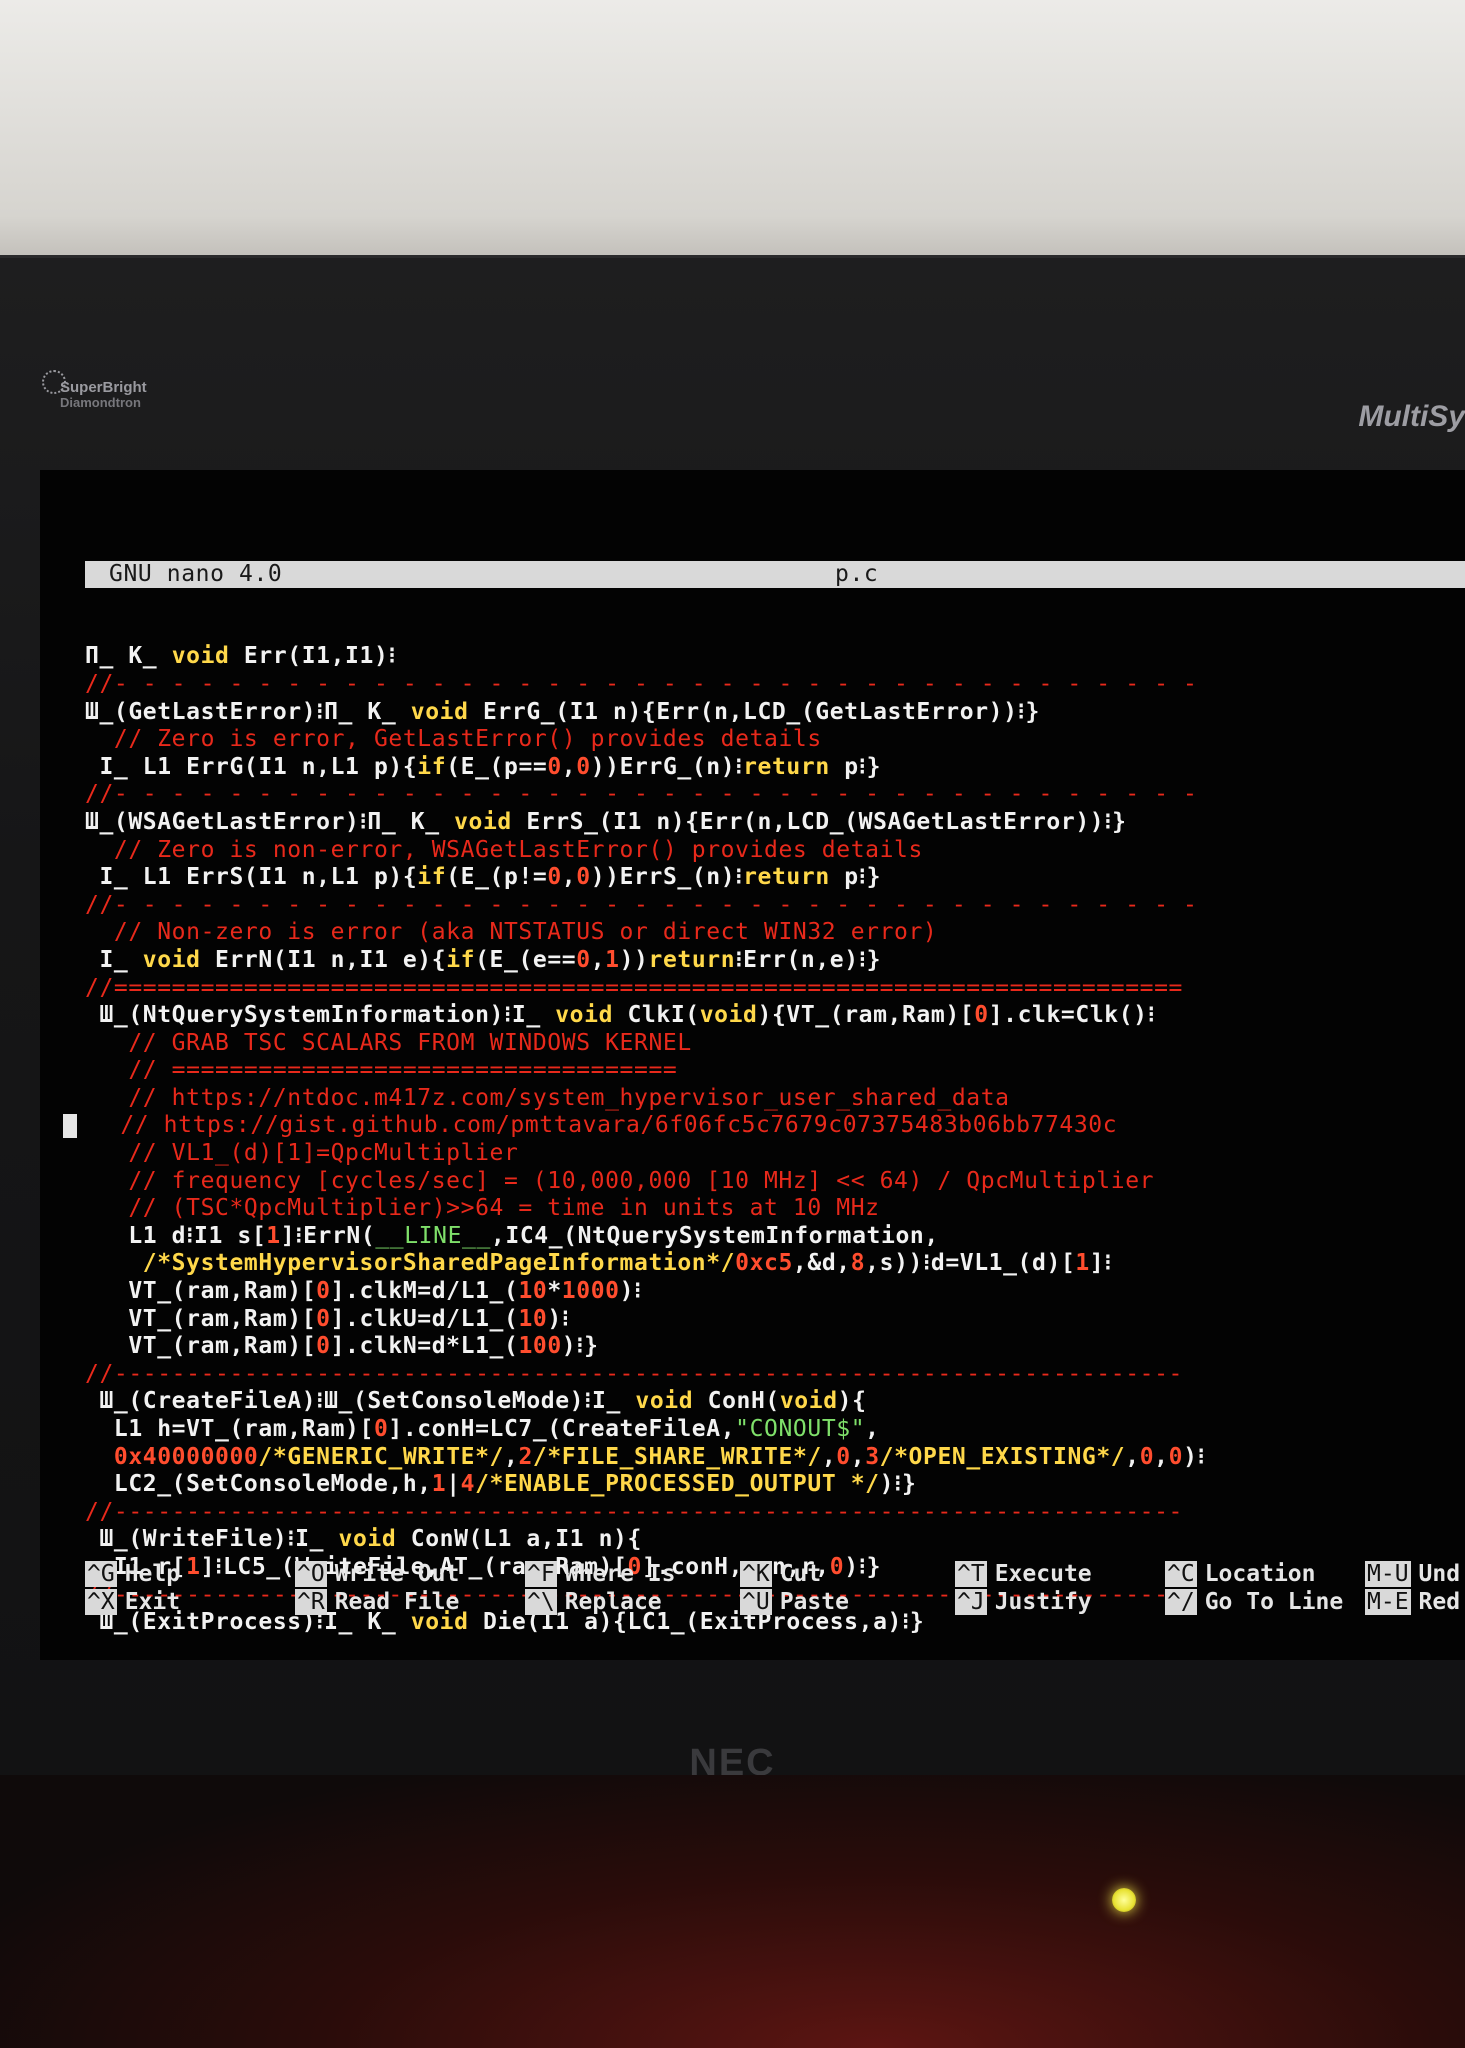 The width and height of the screenshot is (1465, 2048). Describe the element at coordinates (590, 1291) in the screenshot. I see `code-token: 1000` at that location.